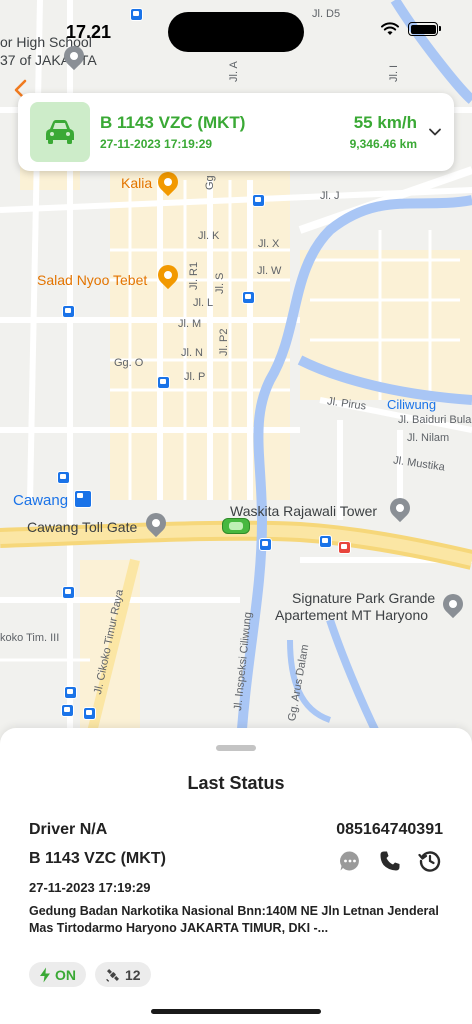 The image size is (472, 1024). What do you see at coordinates (89, 32) in the screenshot?
I see `status-time: 17.21` at bounding box center [89, 32].